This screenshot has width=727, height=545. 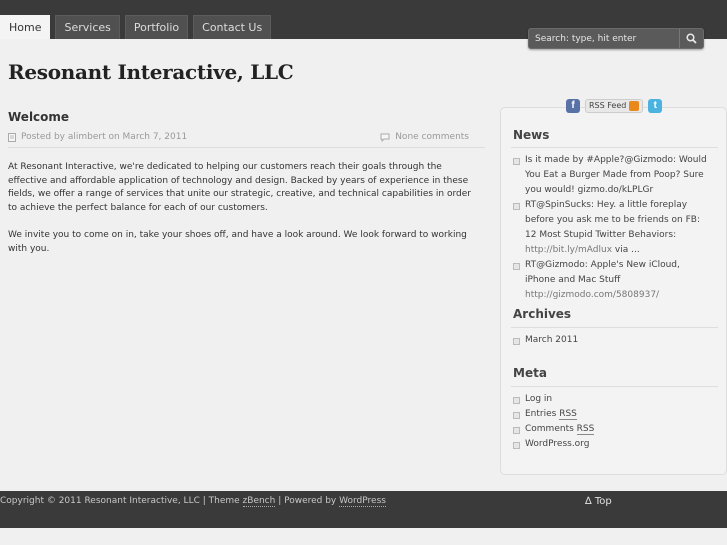 I want to click on news-widget-title: News, so click(x=531, y=135).